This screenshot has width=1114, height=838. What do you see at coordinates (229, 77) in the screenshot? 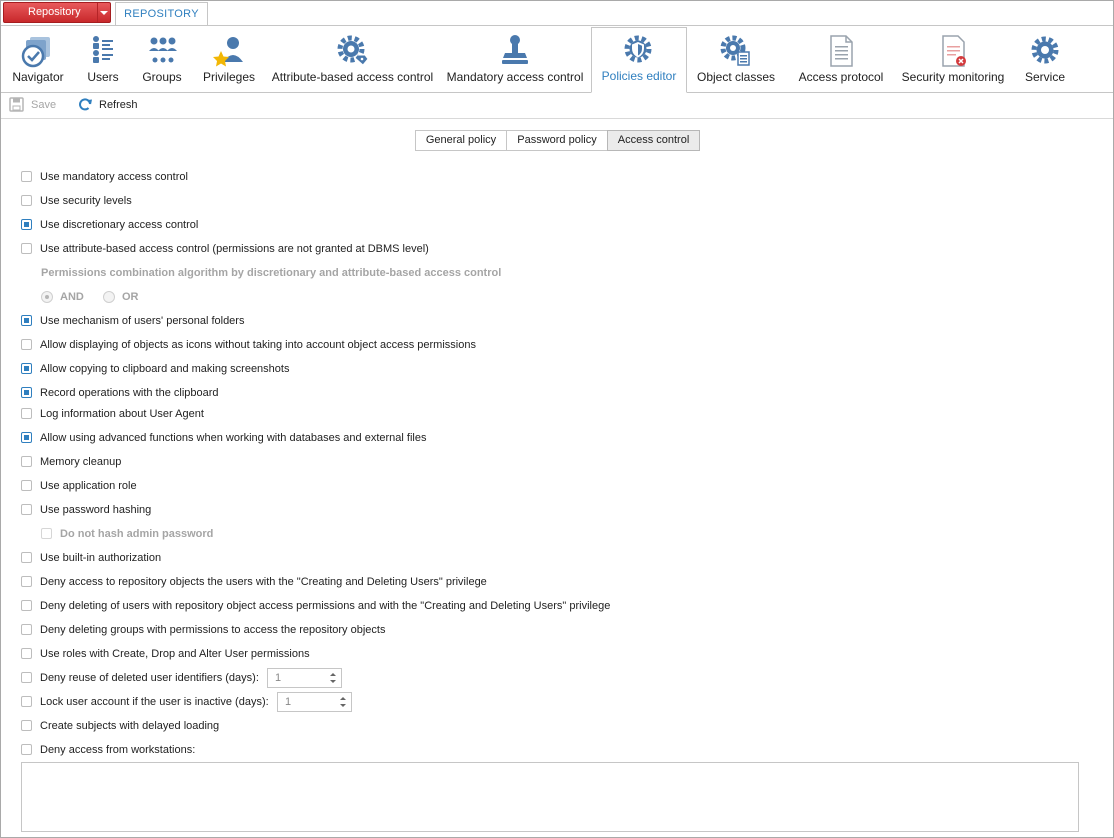
I see `ribbon-item-label: Privileges` at bounding box center [229, 77].